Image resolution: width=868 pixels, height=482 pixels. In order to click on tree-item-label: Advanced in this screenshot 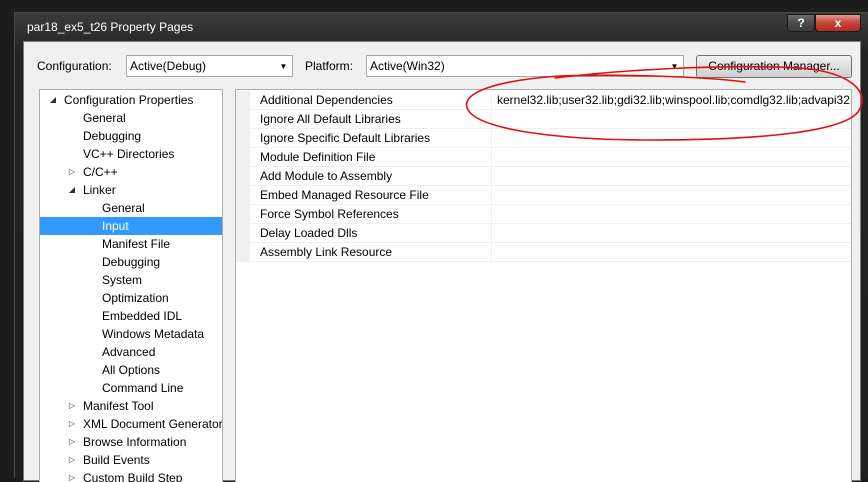, I will do `click(129, 352)`.